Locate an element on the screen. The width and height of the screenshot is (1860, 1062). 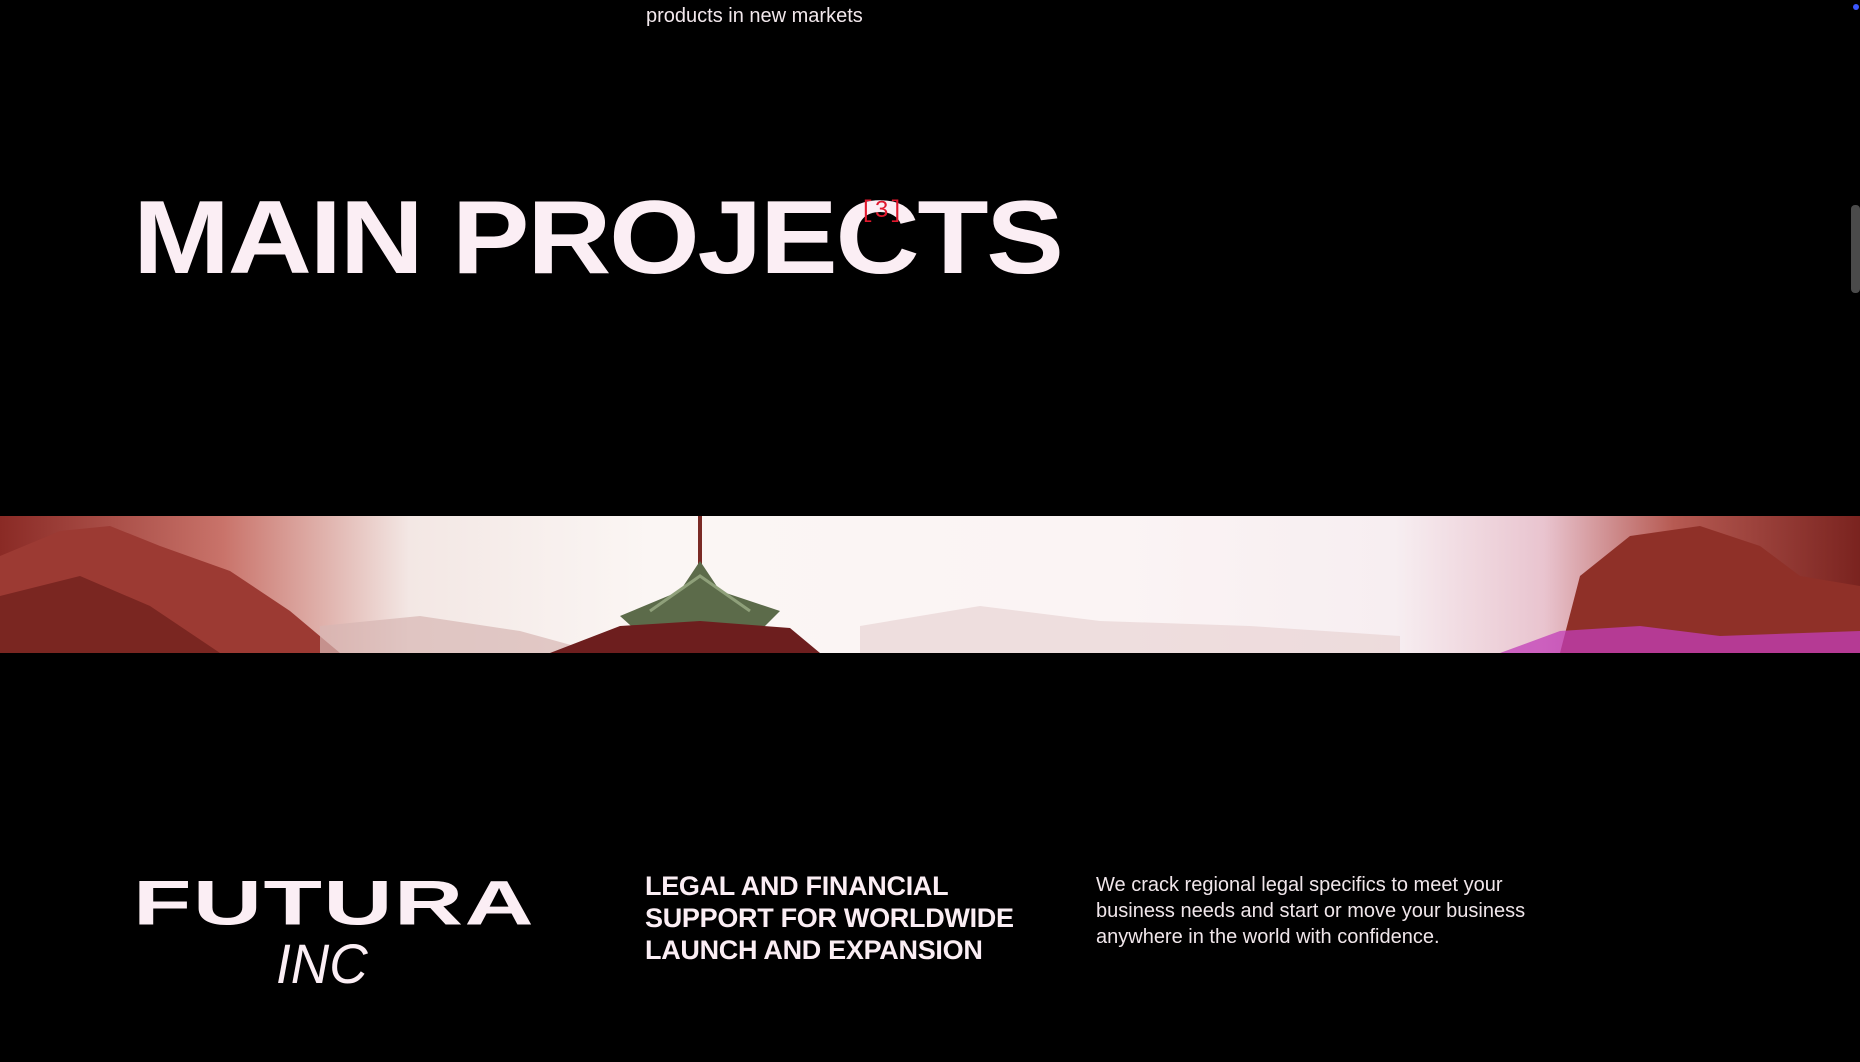
headline-line: LEGAL AND FINANCIAL is located at coordinates (797, 886).